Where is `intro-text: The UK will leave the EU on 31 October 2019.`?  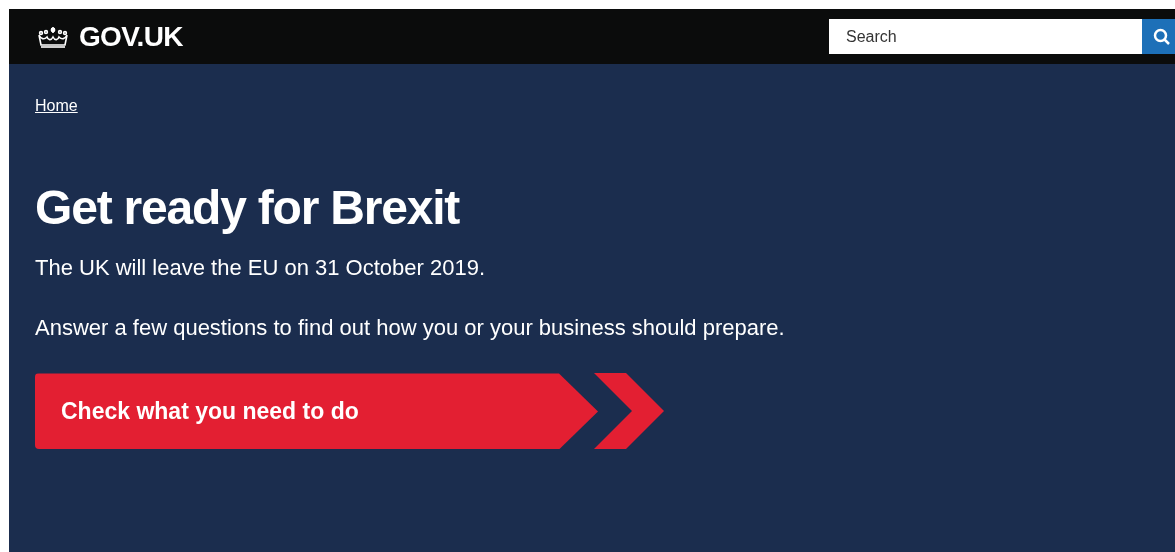
intro-text: The UK will leave the EU on 31 October 2019. is located at coordinates (261, 267).